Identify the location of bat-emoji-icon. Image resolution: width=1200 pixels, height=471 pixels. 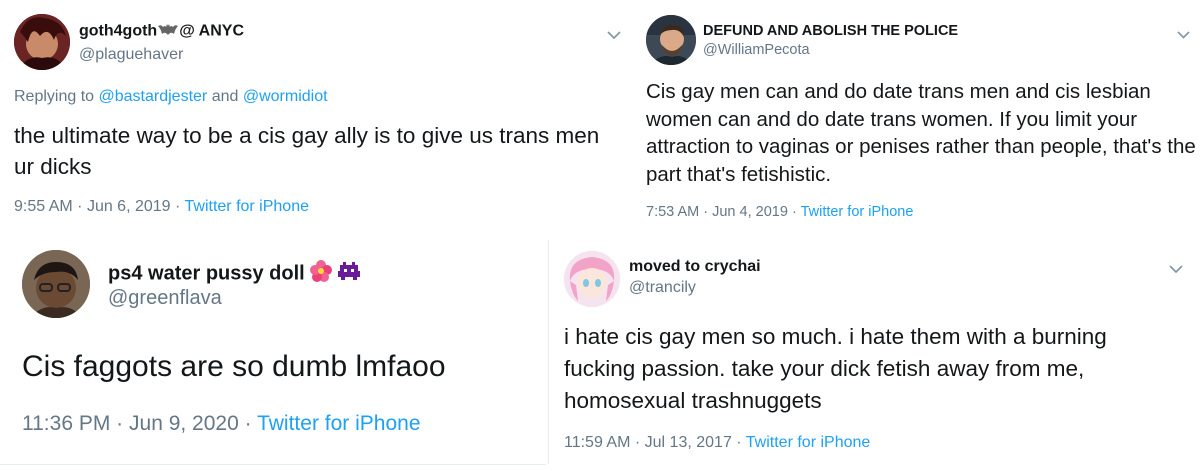
(168, 31).